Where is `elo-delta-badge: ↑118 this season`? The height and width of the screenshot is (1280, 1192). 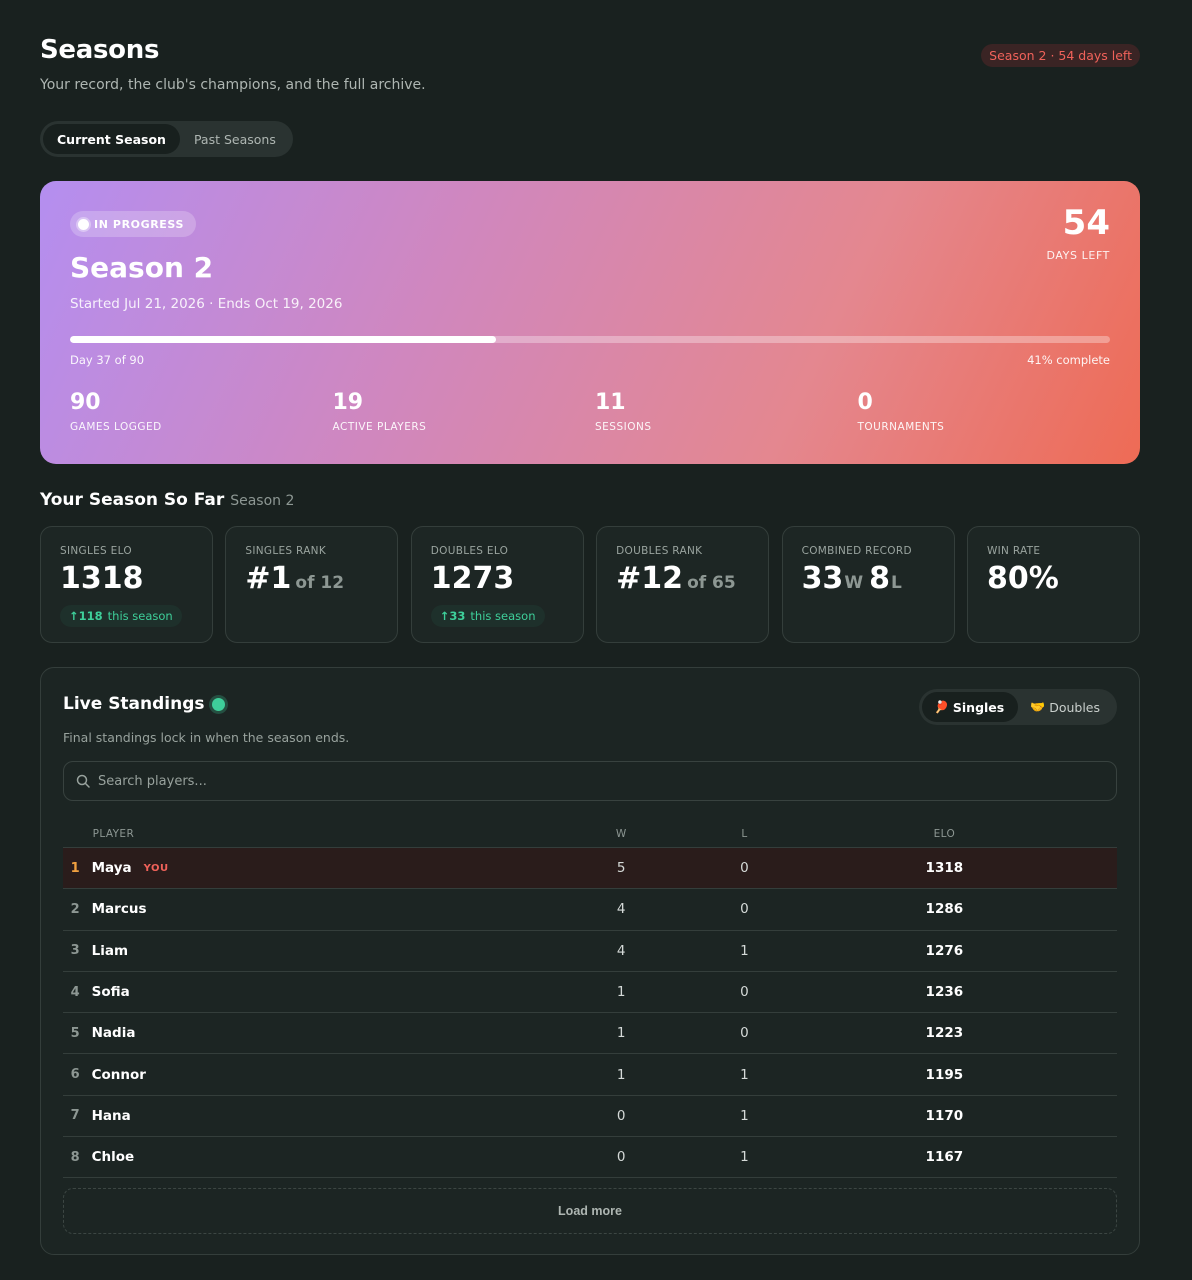 elo-delta-badge: ↑118 this season is located at coordinates (121, 616).